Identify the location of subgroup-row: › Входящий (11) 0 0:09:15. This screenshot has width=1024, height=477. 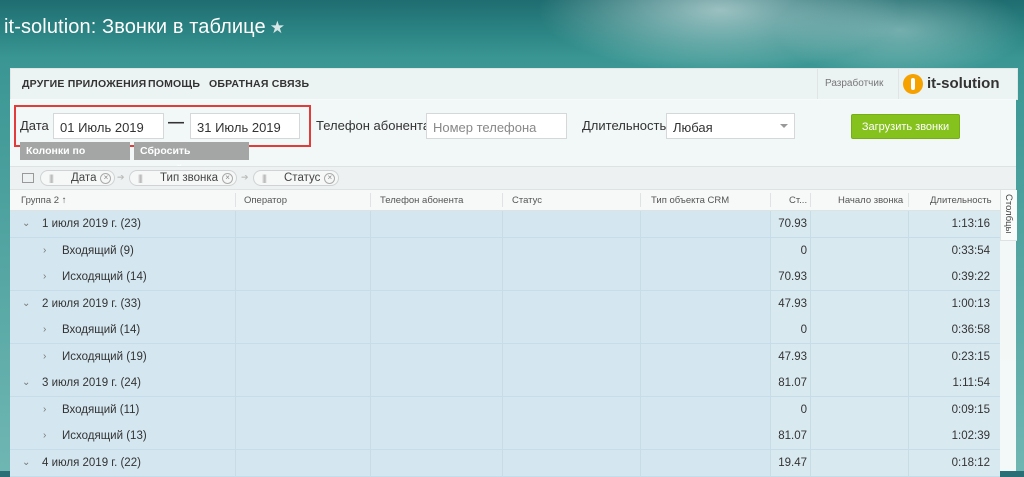
(505, 410).